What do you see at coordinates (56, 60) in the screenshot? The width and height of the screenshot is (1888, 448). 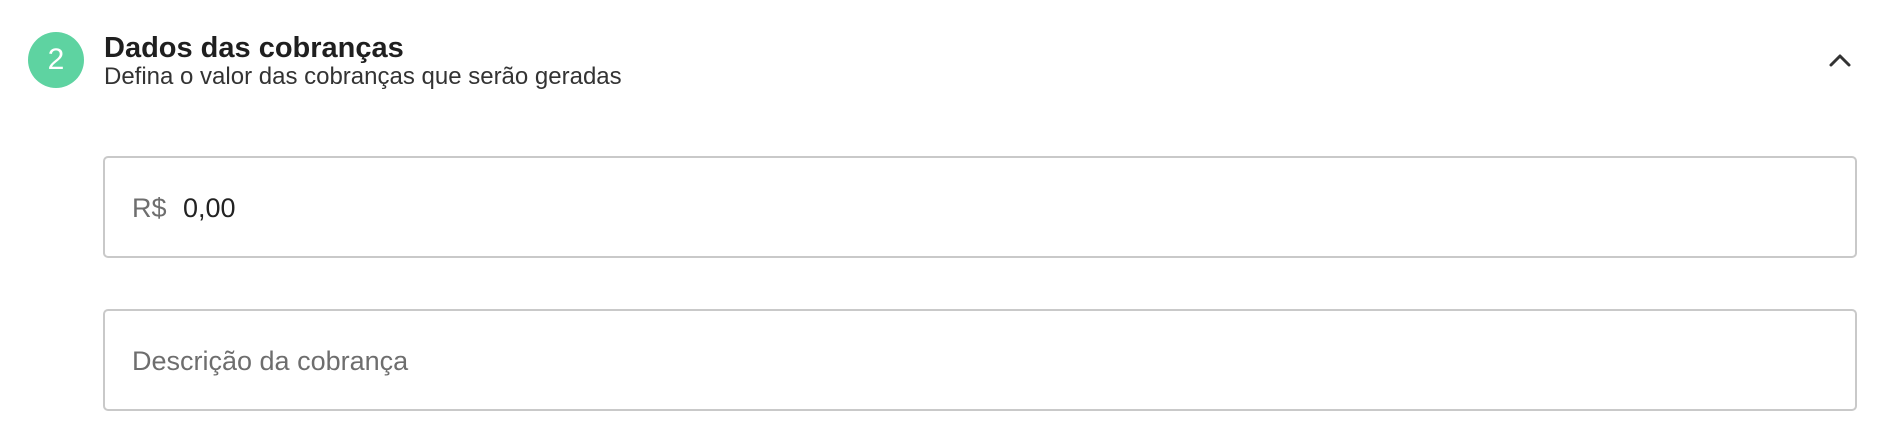 I see `step-number-badge: 2` at bounding box center [56, 60].